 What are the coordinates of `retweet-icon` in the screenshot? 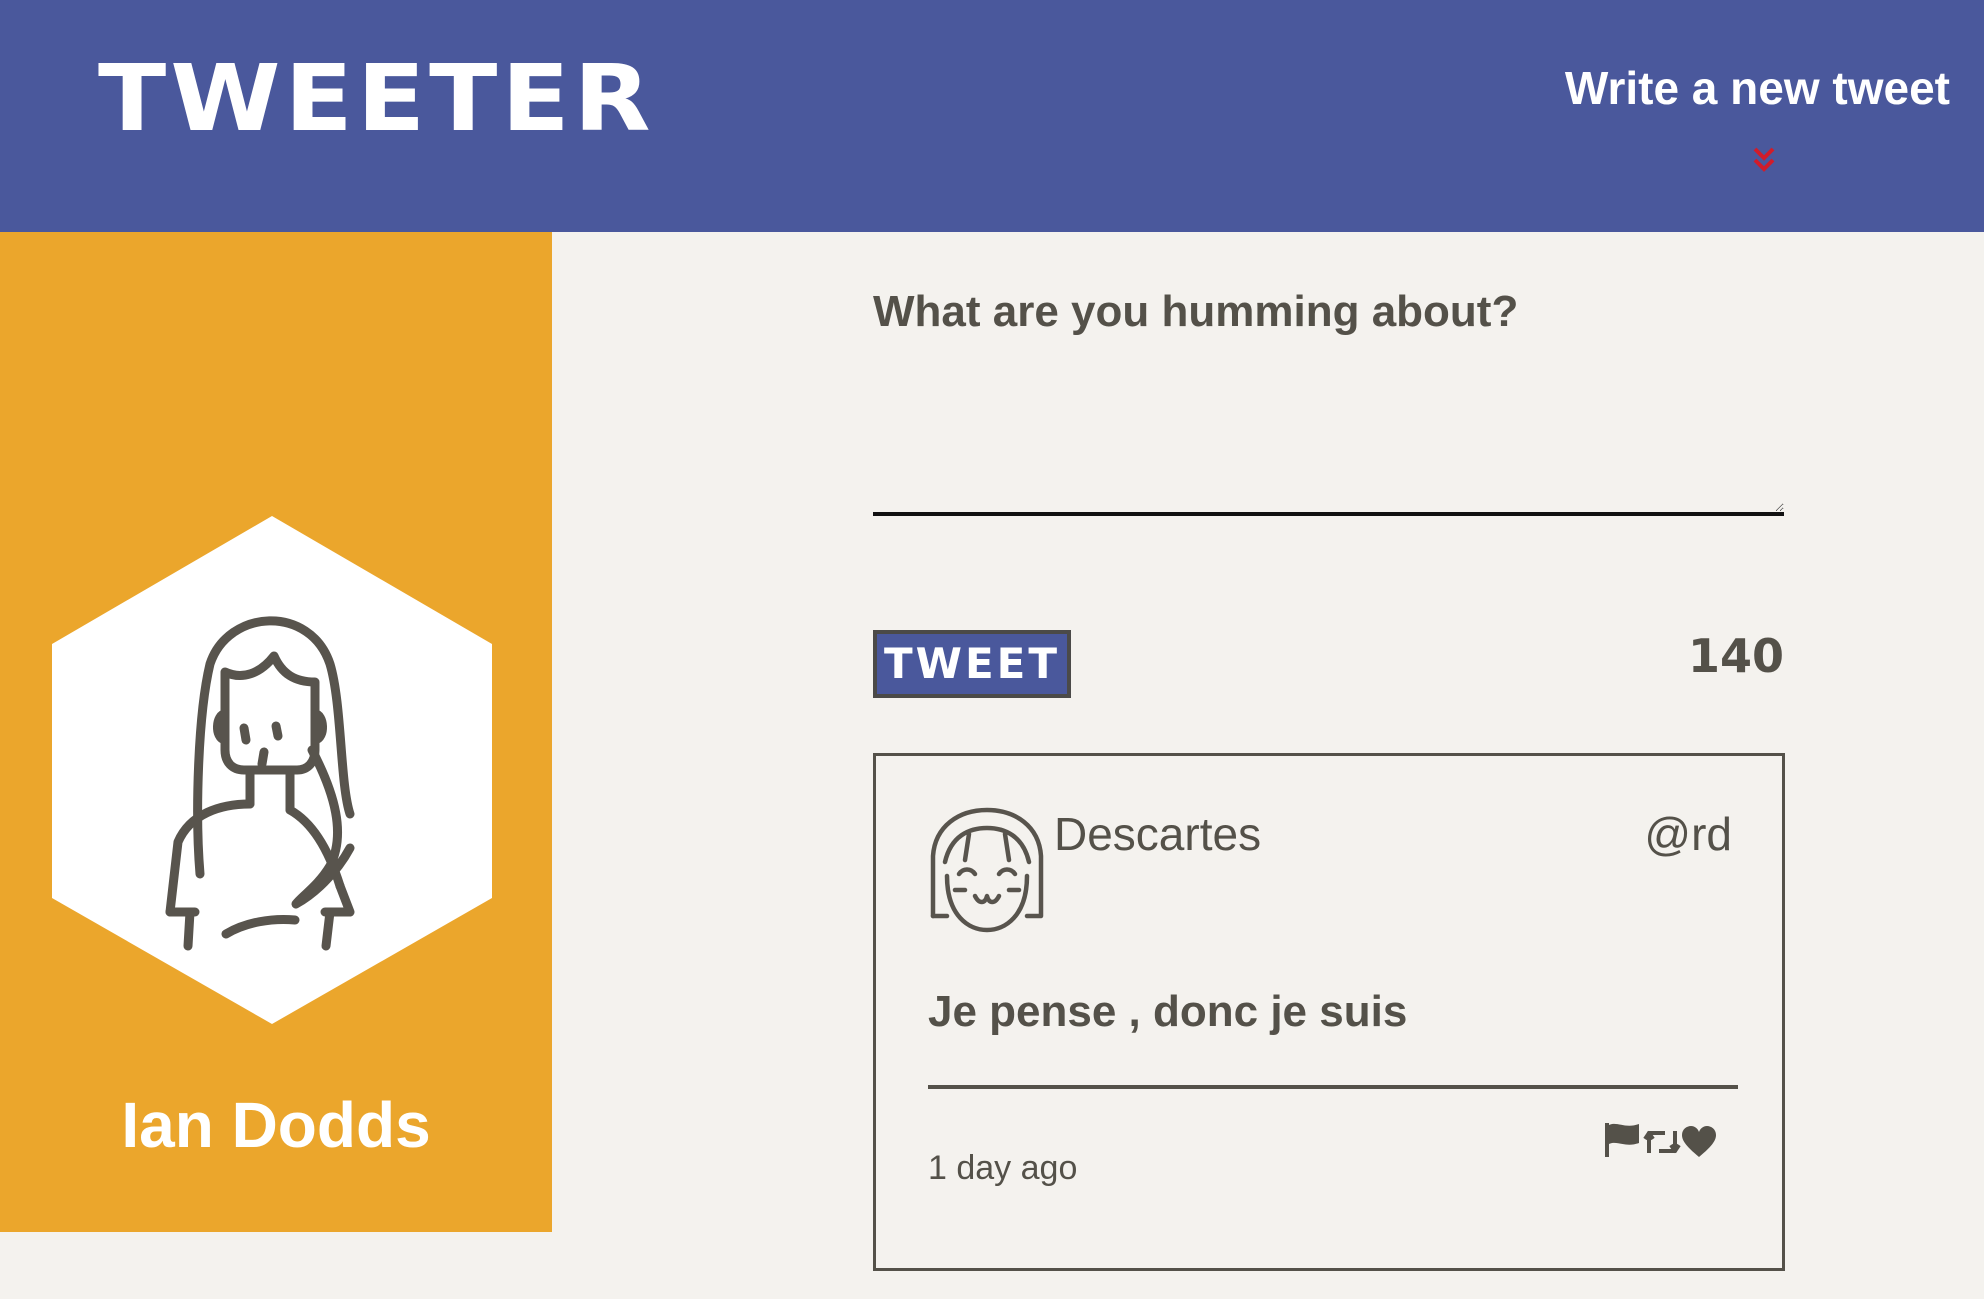 It's located at (1662, 1144).